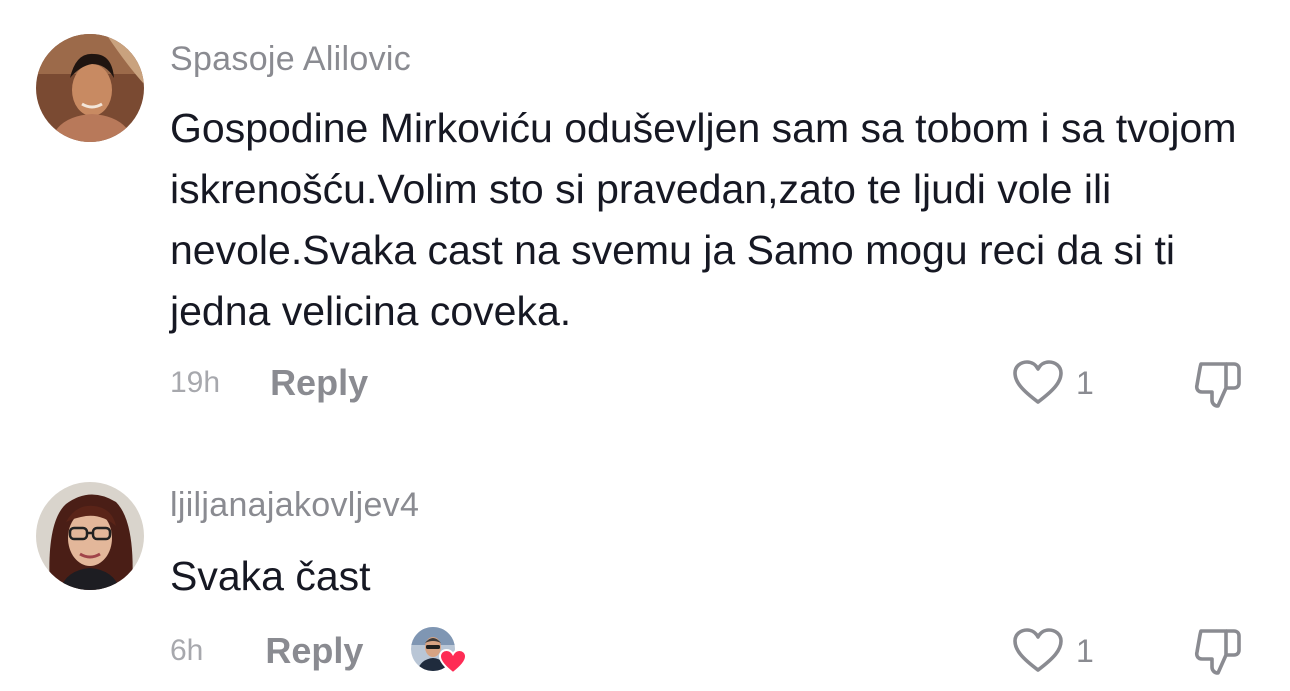 This screenshot has height=691, width=1290. Describe the element at coordinates (290, 59) in the screenshot. I see `comment-username: Spasoje Alilovic` at that location.